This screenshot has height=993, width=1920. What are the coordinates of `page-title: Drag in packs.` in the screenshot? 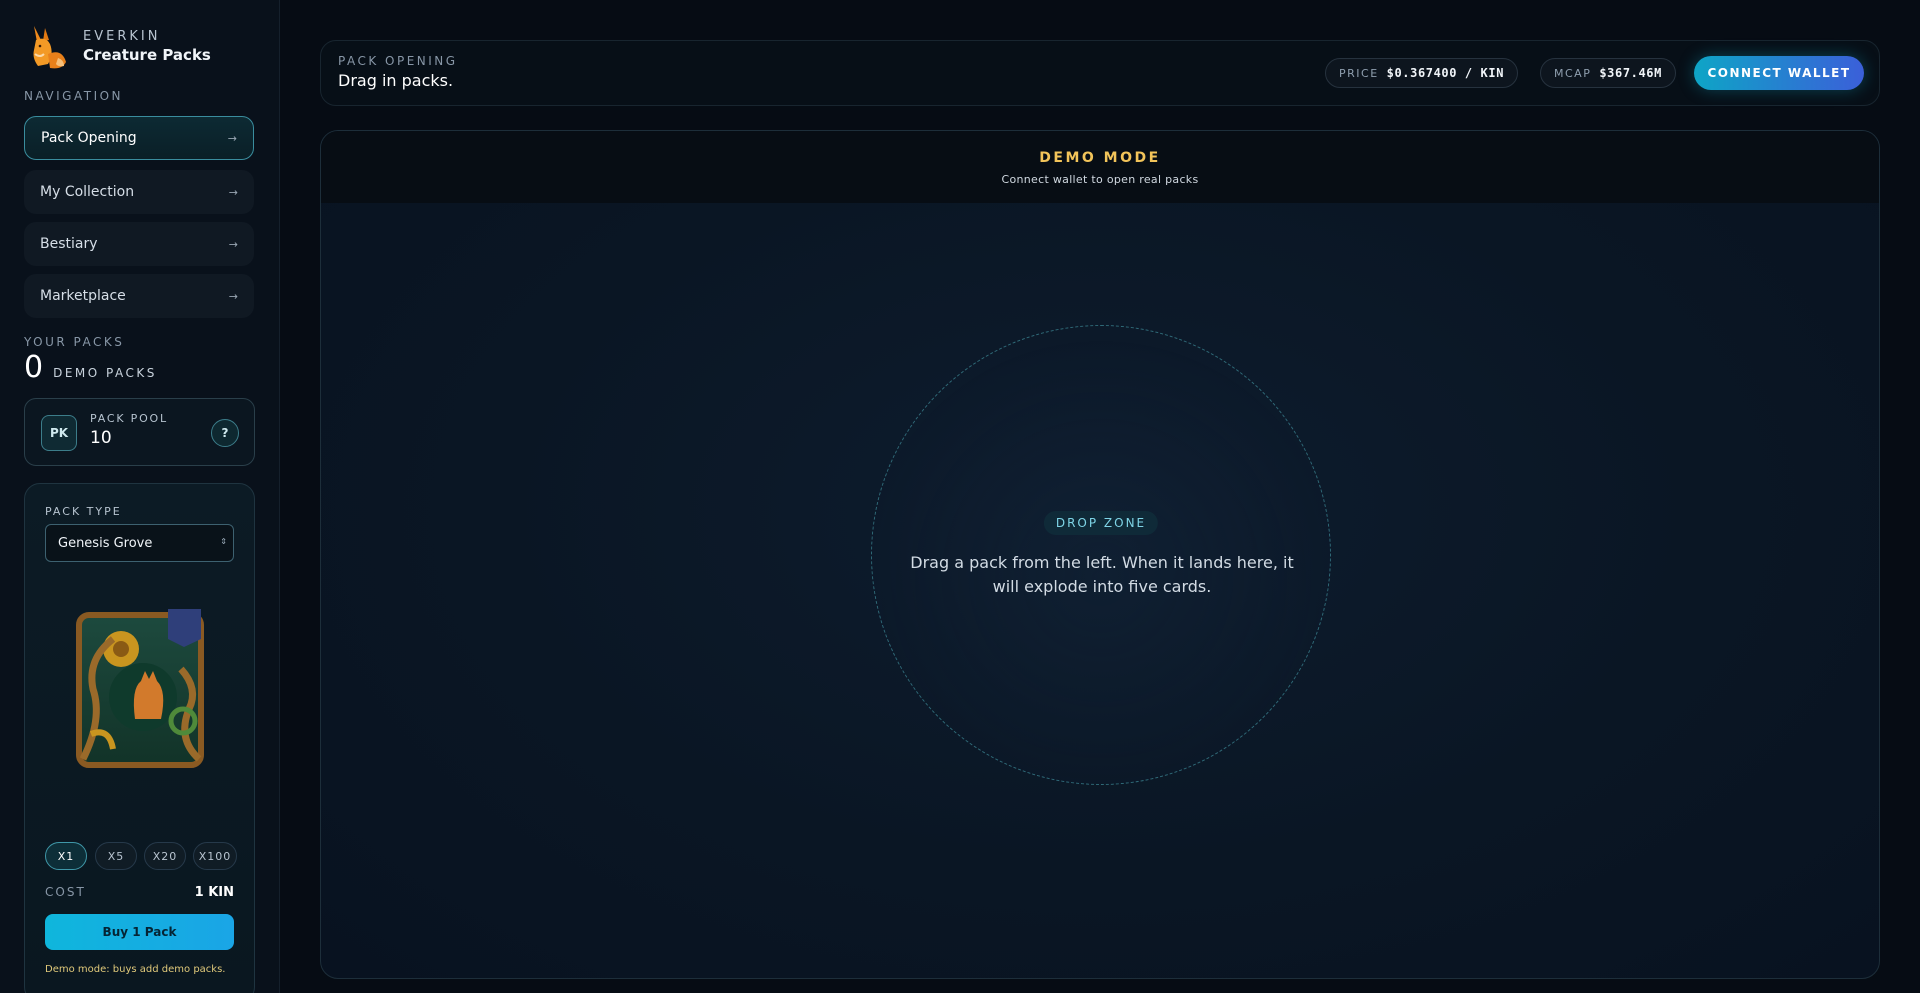 It's located at (396, 80).